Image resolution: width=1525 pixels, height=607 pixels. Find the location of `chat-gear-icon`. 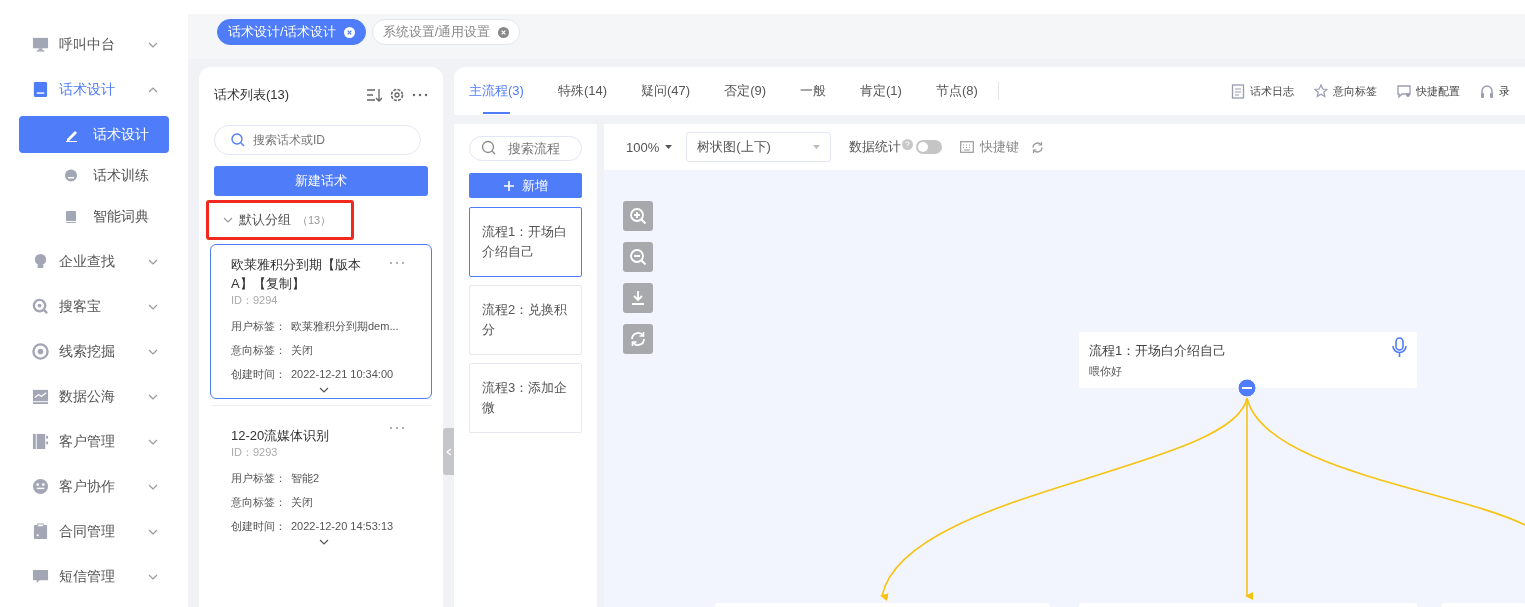

chat-gear-icon is located at coordinates (1404, 91).